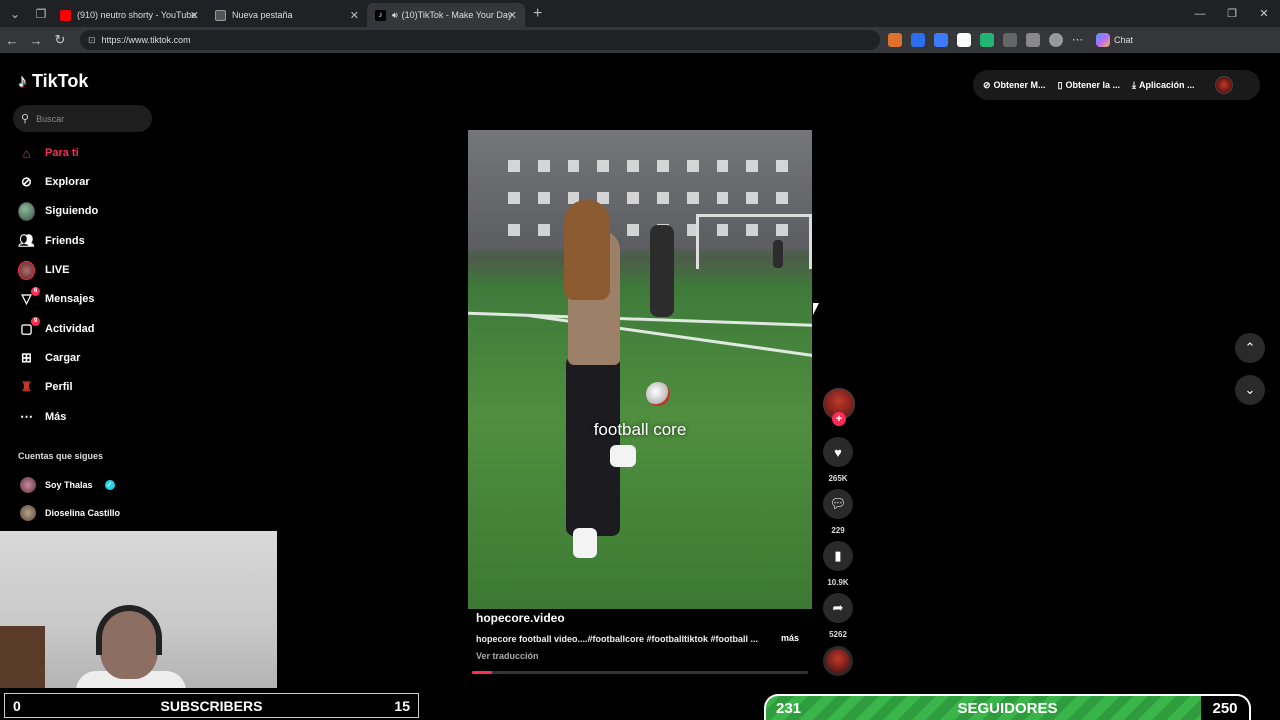 The image size is (1280, 720). What do you see at coordinates (838, 556) in the screenshot?
I see `bookmark-icon: ▮` at bounding box center [838, 556].